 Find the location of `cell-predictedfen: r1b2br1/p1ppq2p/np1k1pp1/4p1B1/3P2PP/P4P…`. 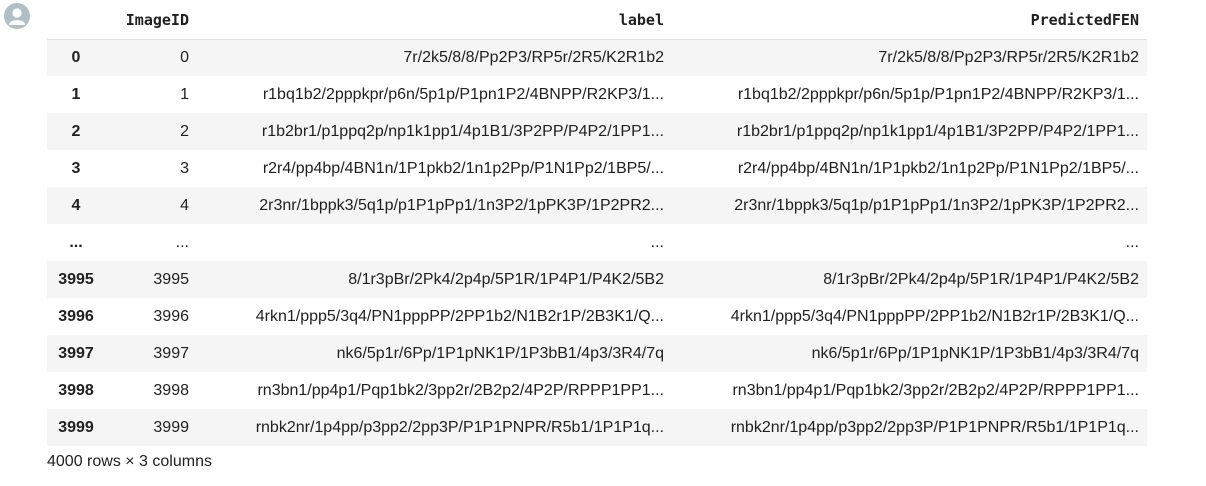

cell-predictedfen: r1b2br1/p1ppq2p/np1k1pp1/4p1B1/3P2PP/P4P… is located at coordinates (937, 131).